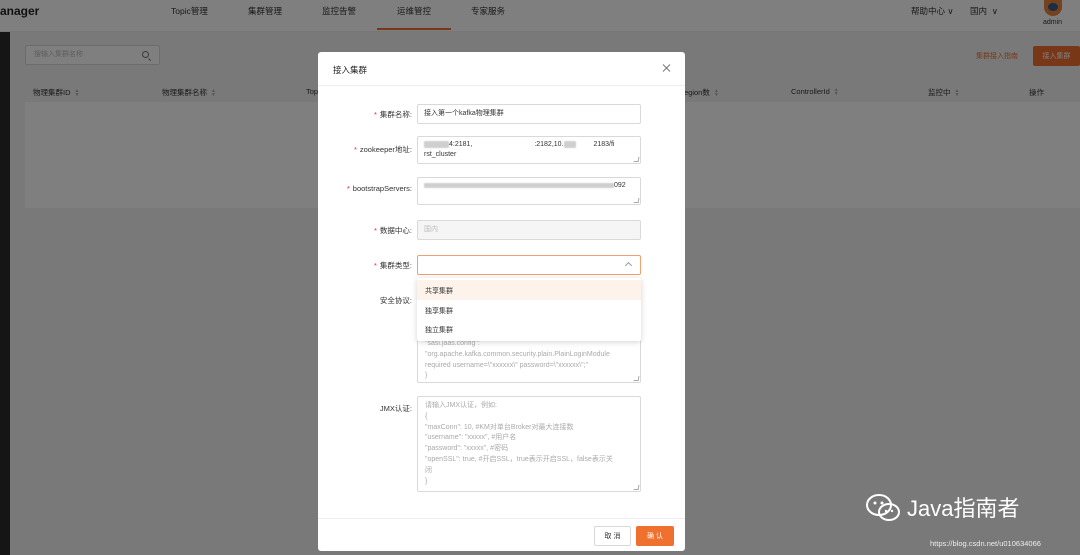 The width and height of the screenshot is (1080, 555). What do you see at coordinates (612, 536) in the screenshot?
I see `cancel-button: 取 消` at bounding box center [612, 536].